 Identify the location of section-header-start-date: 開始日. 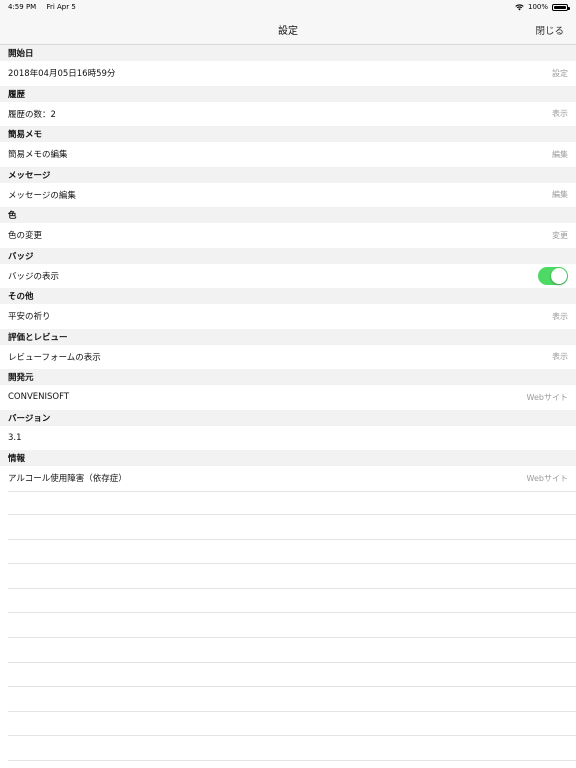
(288, 53).